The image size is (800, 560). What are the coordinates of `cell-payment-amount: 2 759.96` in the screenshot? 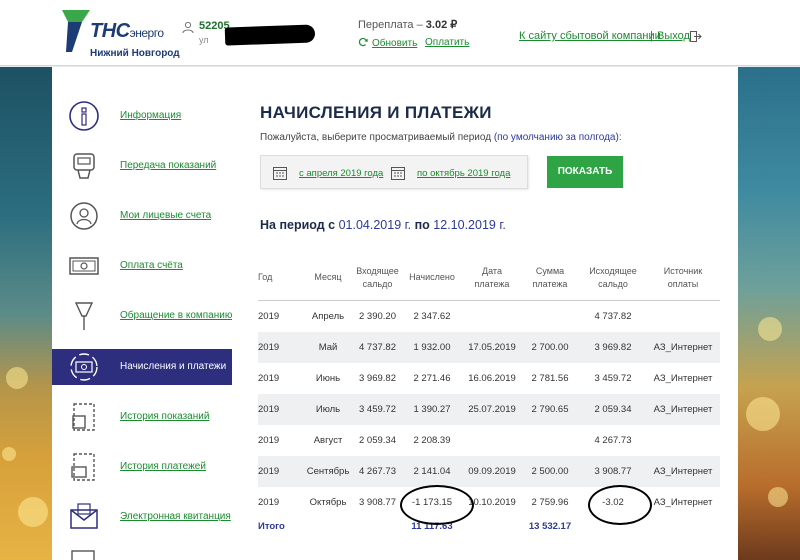 It's located at (550, 502).